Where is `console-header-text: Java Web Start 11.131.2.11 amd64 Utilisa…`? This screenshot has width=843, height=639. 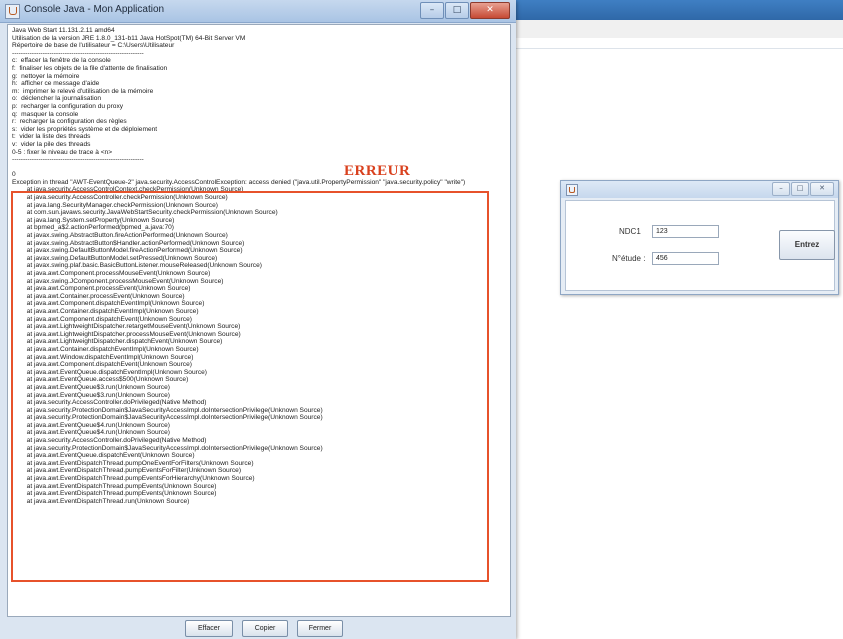 console-header-text: Java Web Start 11.131.2.11 amd64 Utilisa… is located at coordinates (129, 103).